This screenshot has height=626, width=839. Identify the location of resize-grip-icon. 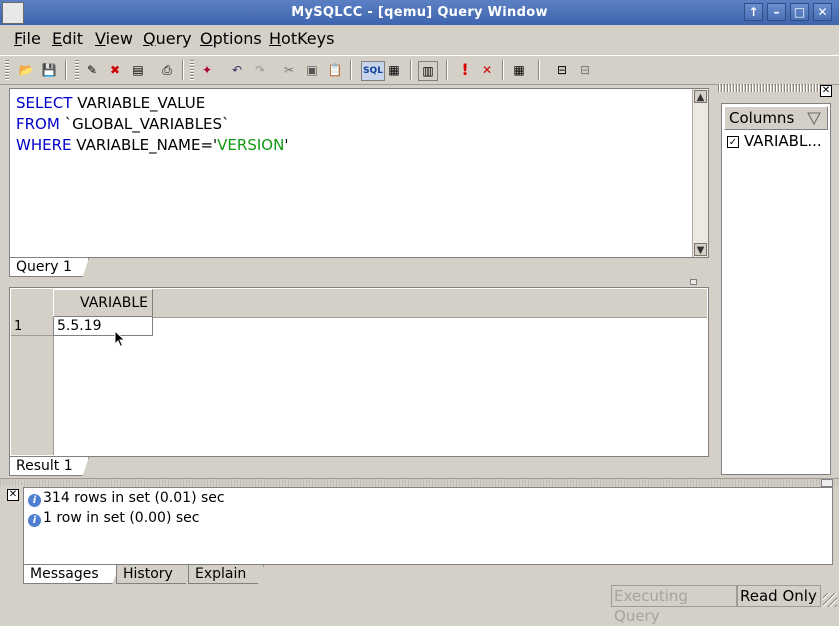
(830, 600).